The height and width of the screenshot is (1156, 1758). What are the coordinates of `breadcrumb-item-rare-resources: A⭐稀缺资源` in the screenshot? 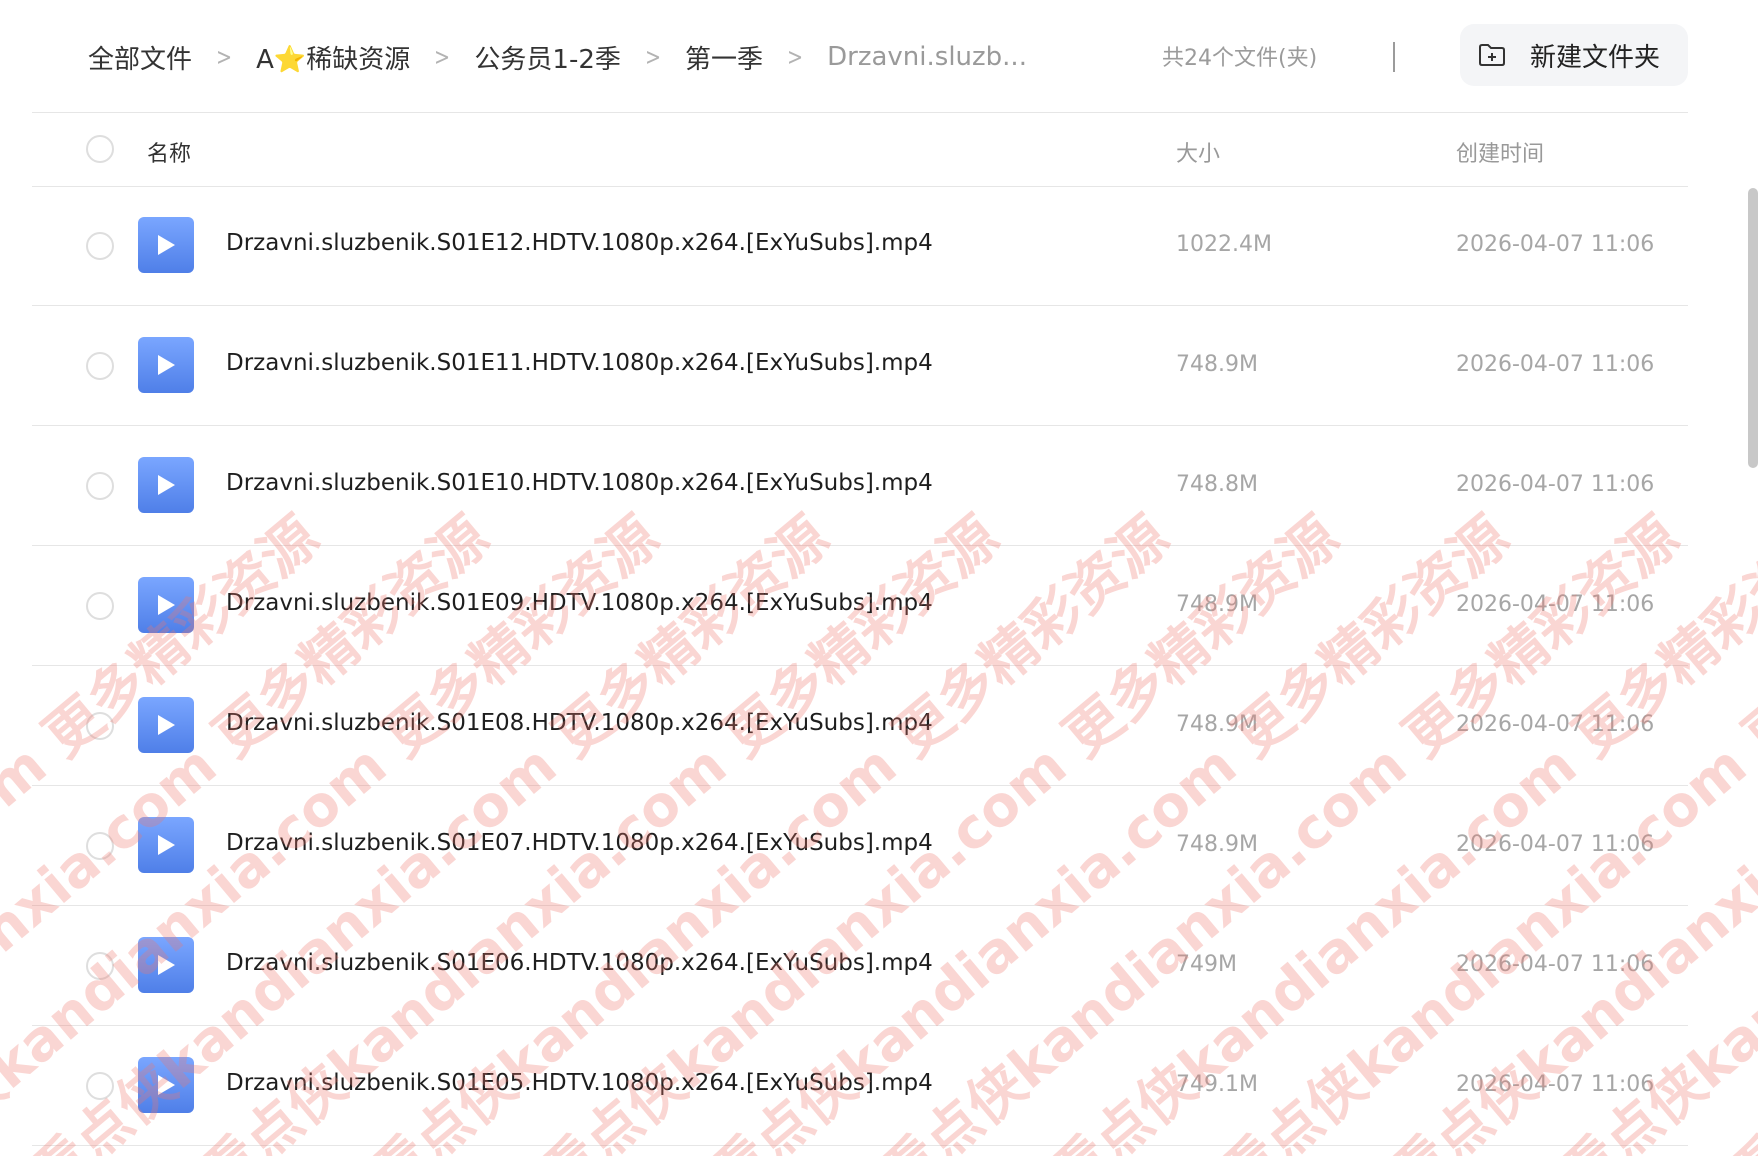 It's located at (333, 57).